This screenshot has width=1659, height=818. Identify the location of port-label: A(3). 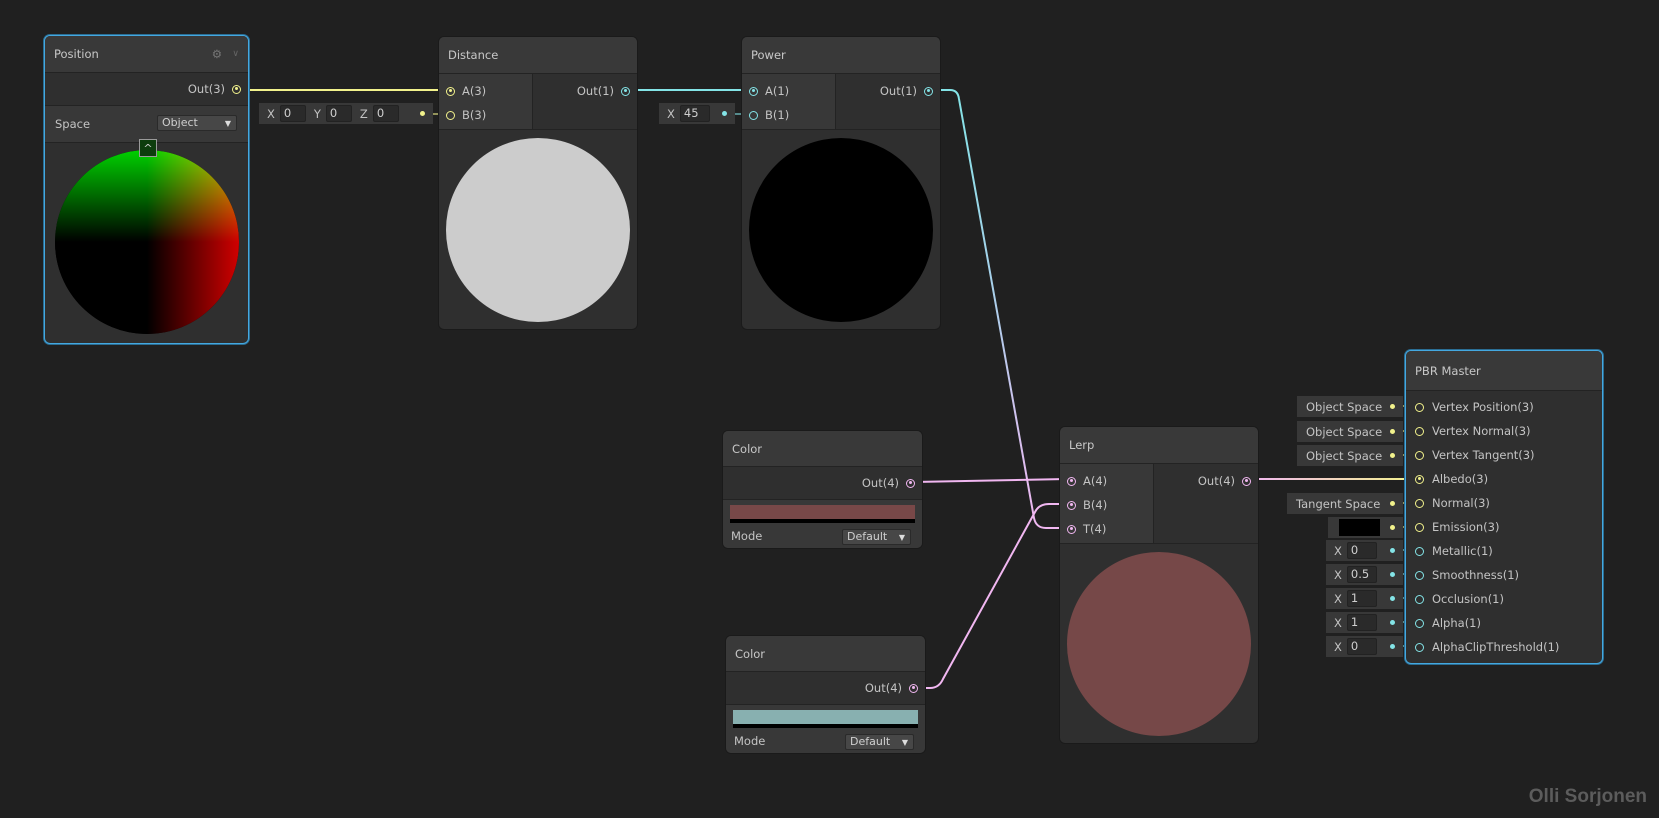
(474, 91).